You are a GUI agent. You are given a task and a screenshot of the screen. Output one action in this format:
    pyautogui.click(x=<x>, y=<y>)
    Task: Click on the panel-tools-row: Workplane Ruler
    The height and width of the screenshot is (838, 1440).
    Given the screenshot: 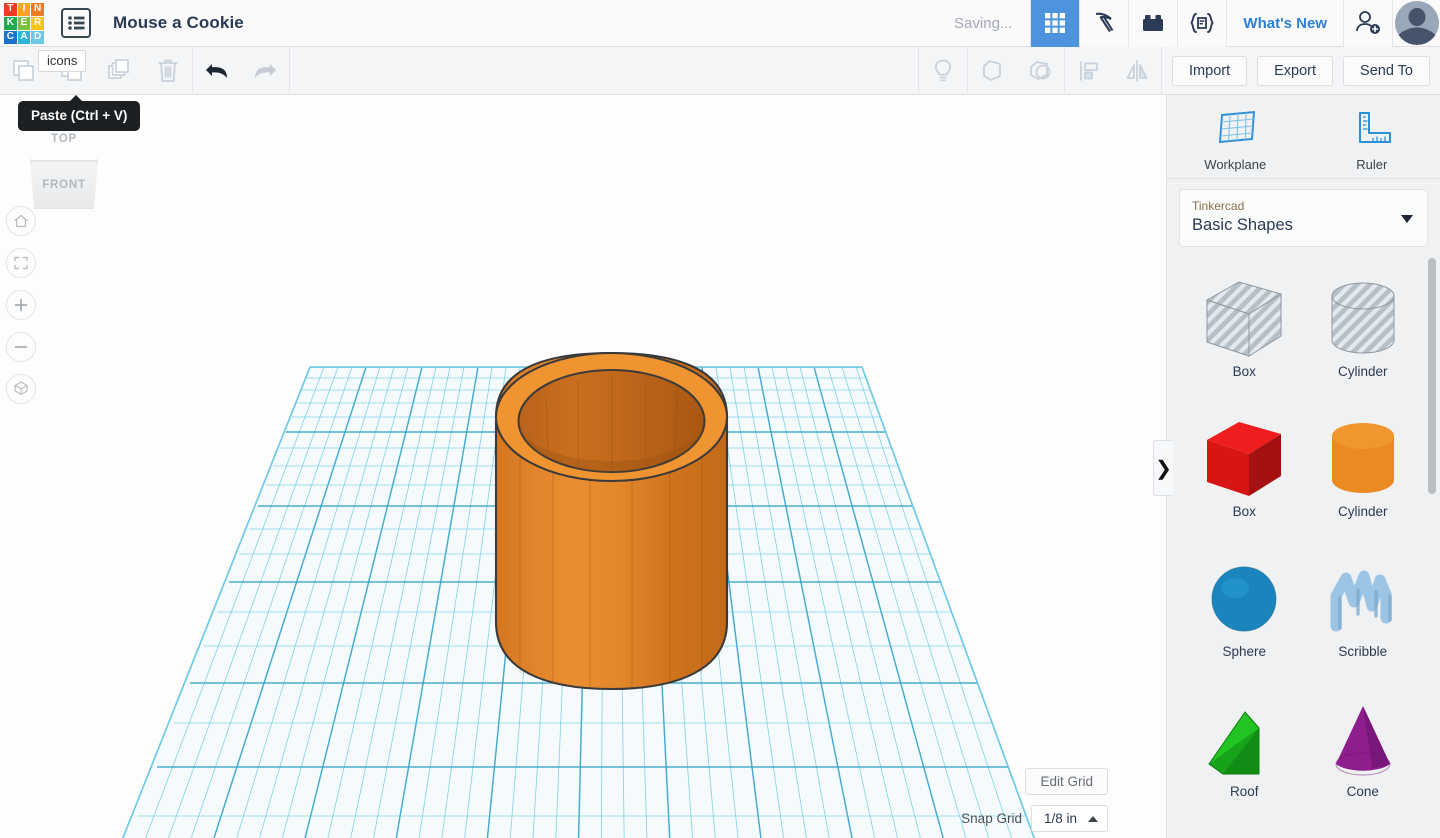 What is the action you would take?
    pyautogui.click(x=1303, y=137)
    